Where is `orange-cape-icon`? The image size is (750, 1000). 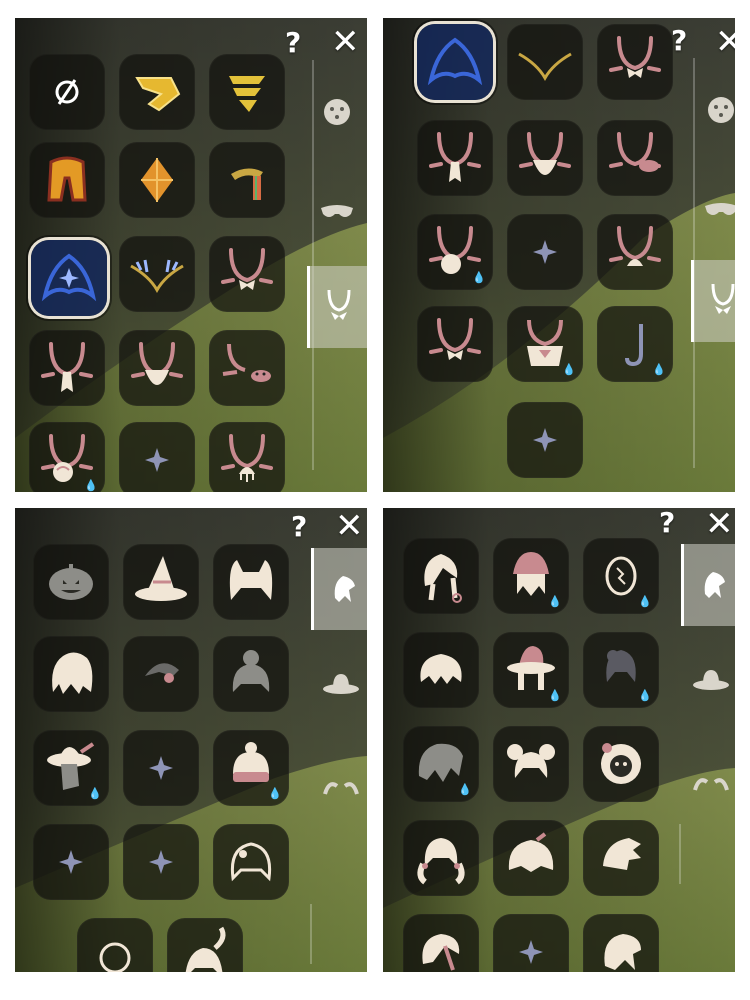 orange-cape-icon is located at coordinates (67, 180).